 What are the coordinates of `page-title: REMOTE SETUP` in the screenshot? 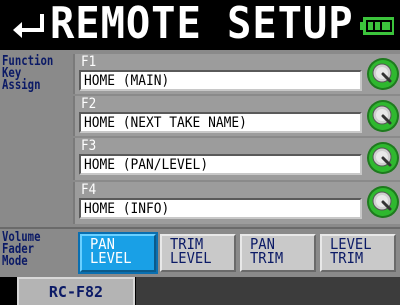 It's located at (202, 24).